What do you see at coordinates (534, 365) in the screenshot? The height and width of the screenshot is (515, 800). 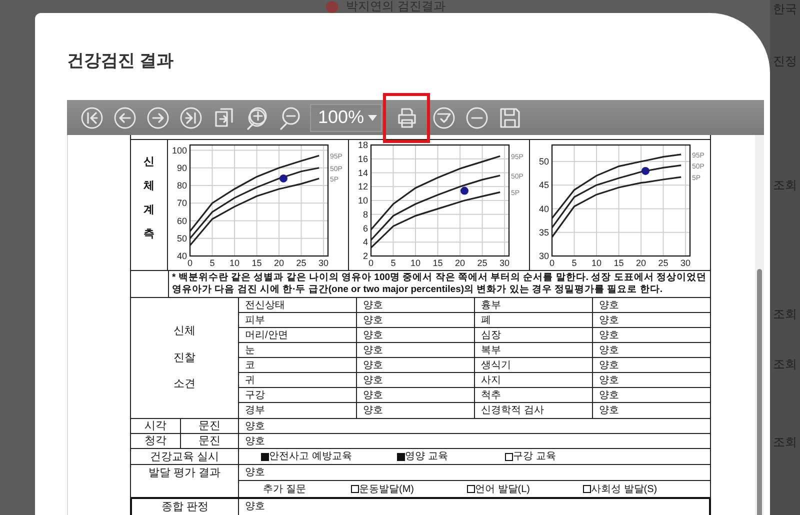 I see `table-cell: 생식기` at bounding box center [534, 365].